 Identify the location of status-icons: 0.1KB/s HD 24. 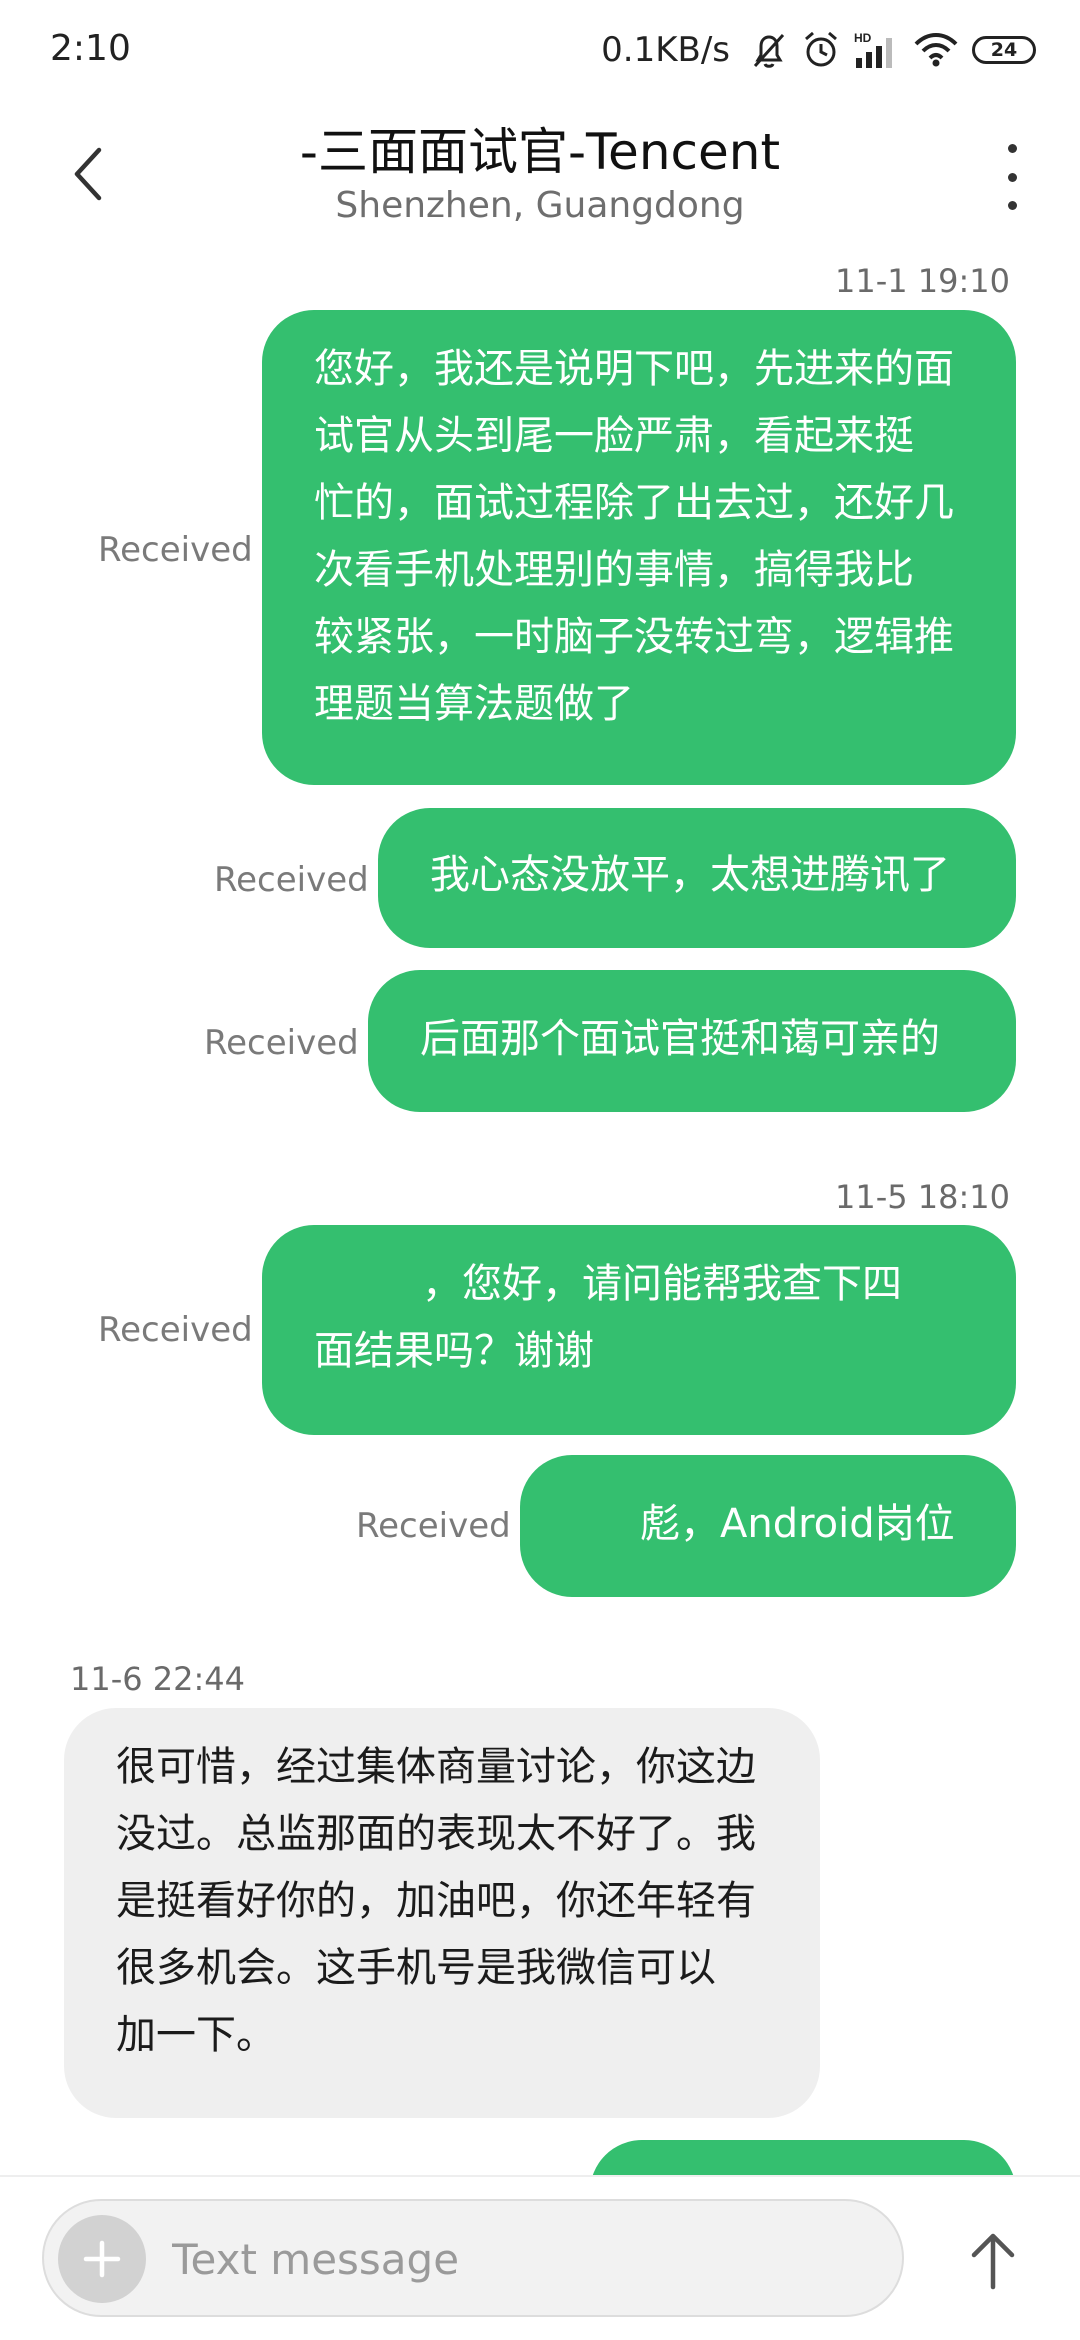
(818, 50).